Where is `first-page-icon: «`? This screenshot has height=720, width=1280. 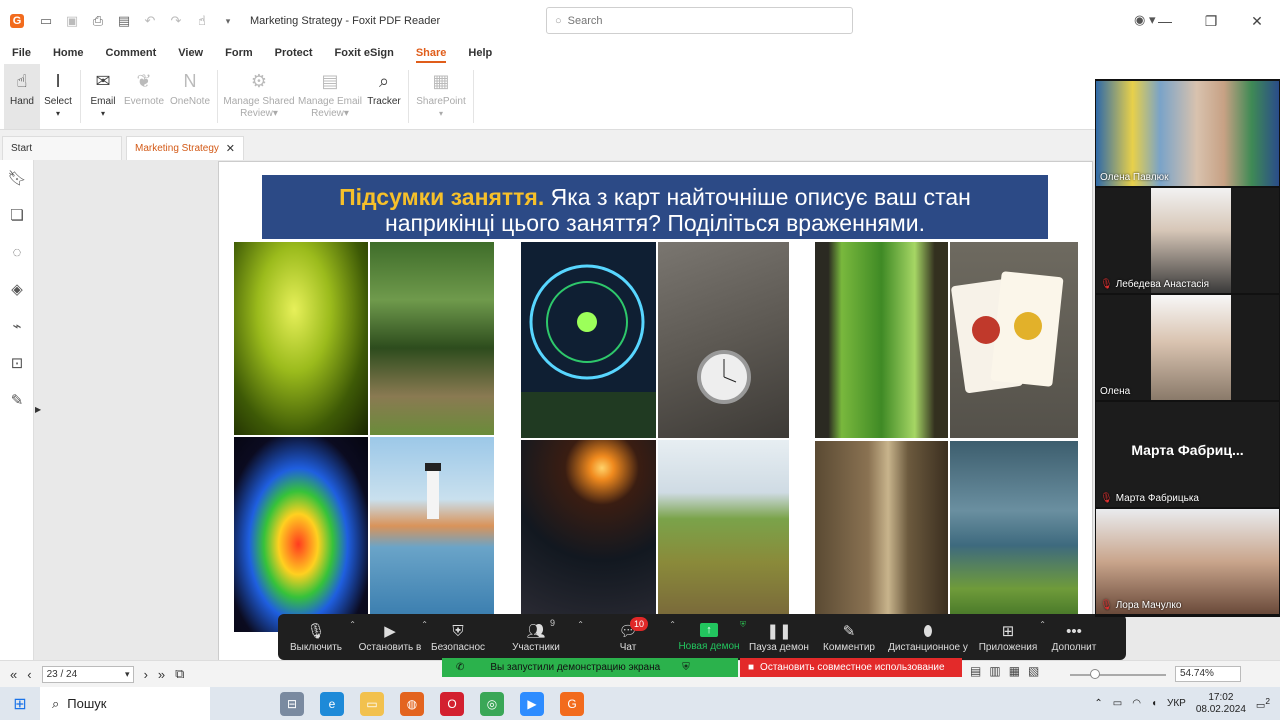
first-page-icon: « is located at coordinates (13, 674).